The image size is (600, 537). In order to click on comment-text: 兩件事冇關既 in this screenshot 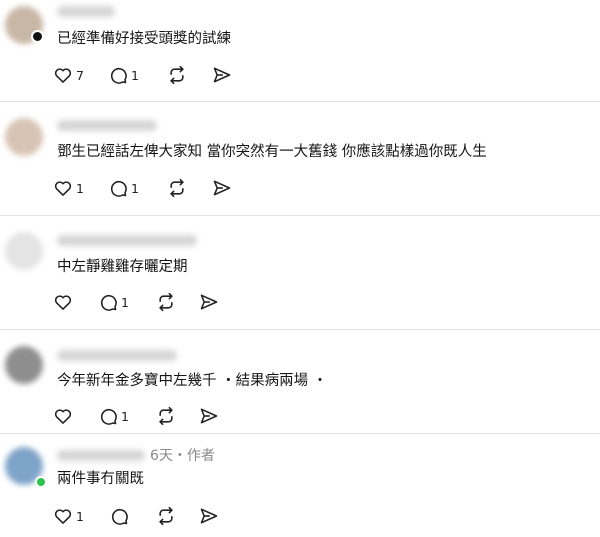, I will do `click(100, 479)`.